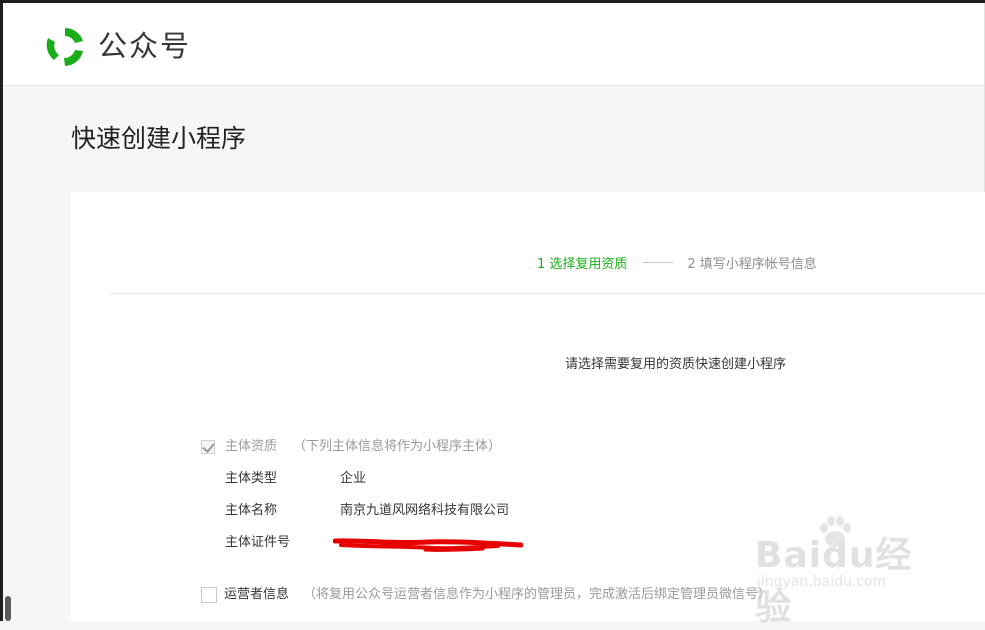 This screenshot has width=985, height=630. I want to click on info-value: 企业, so click(353, 478).